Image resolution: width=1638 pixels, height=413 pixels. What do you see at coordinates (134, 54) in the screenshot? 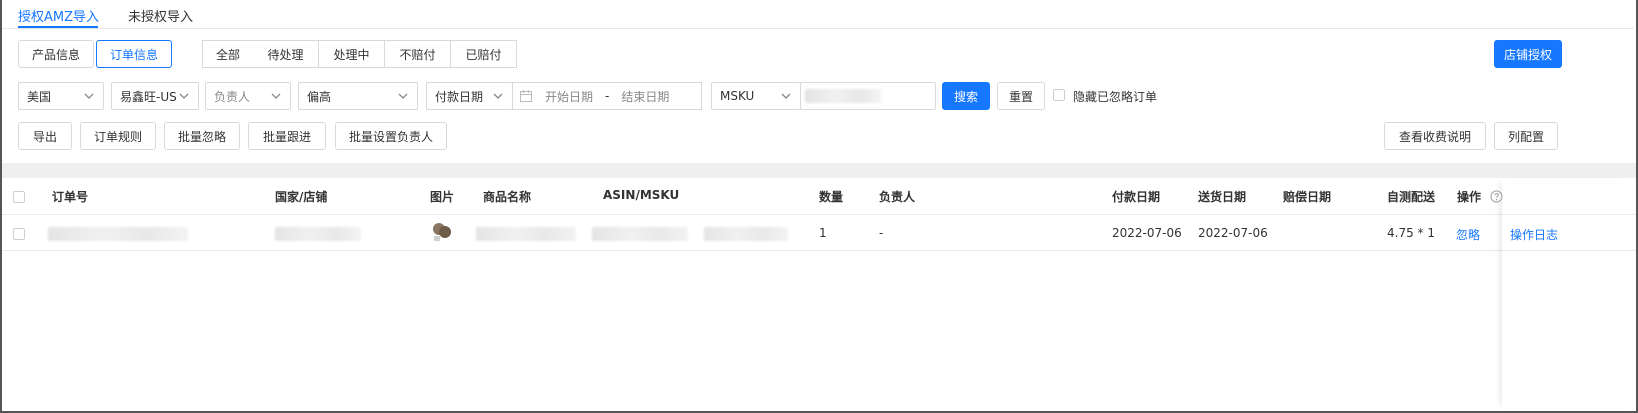
I see `order-info-button: 订单信息` at bounding box center [134, 54].